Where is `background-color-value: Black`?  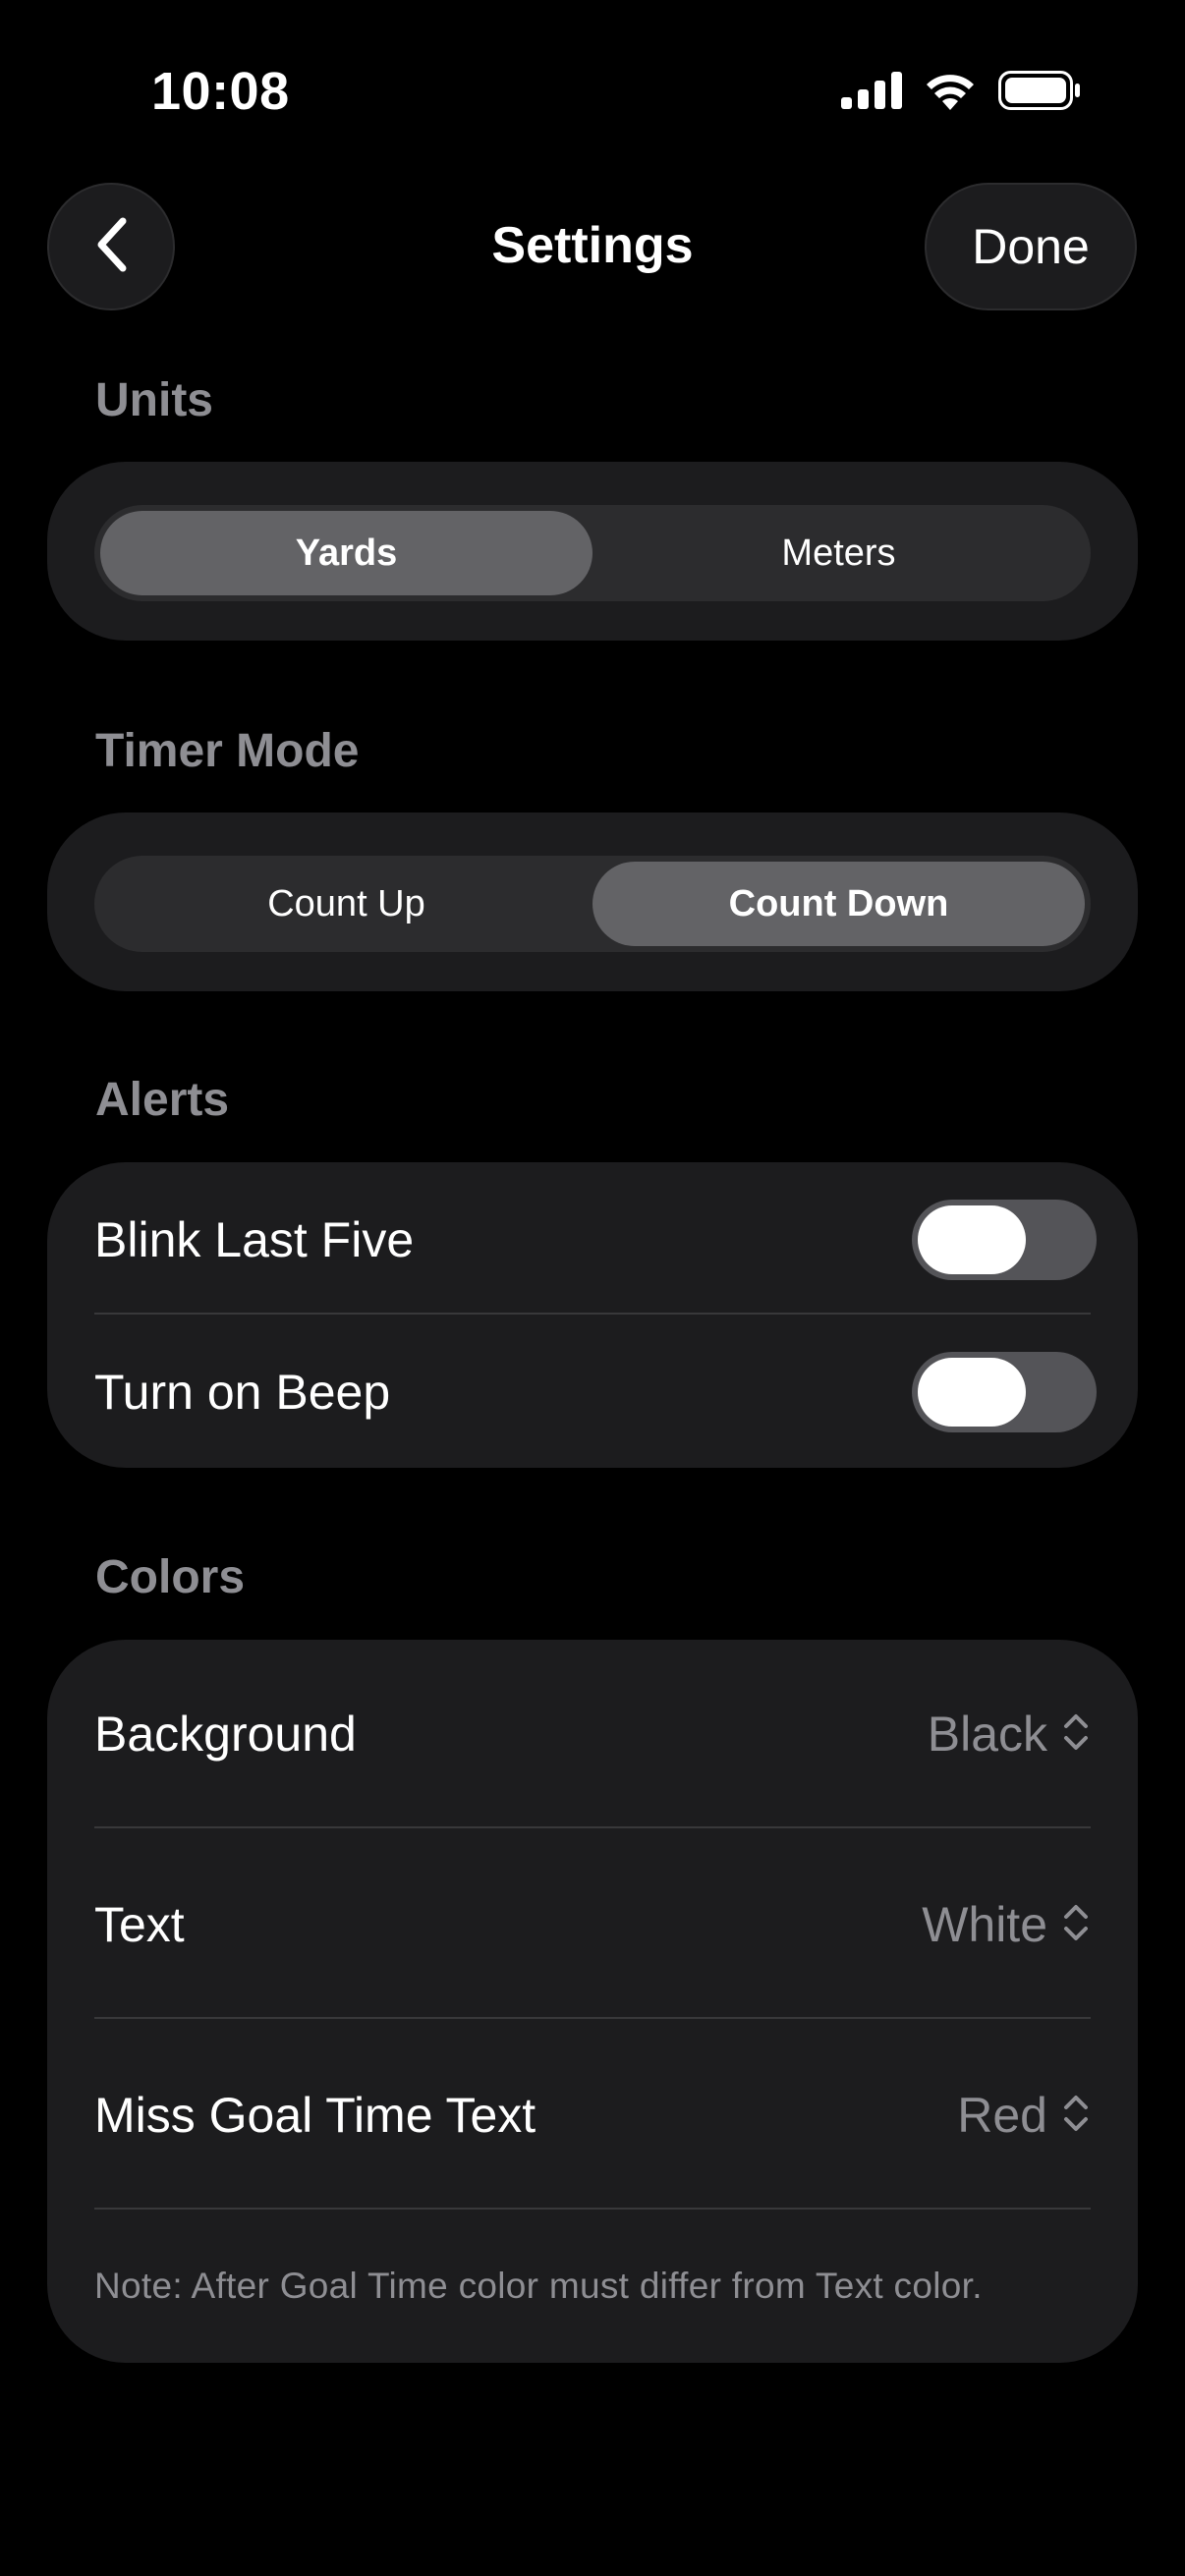 background-color-value: Black is located at coordinates (987, 1734).